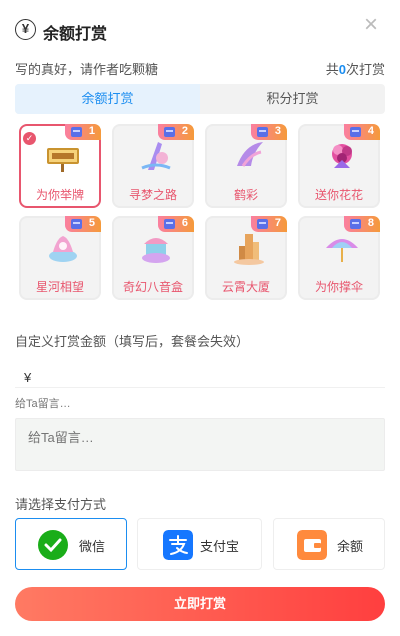  I want to click on reward-count: 共0次打赏, so click(355, 69).